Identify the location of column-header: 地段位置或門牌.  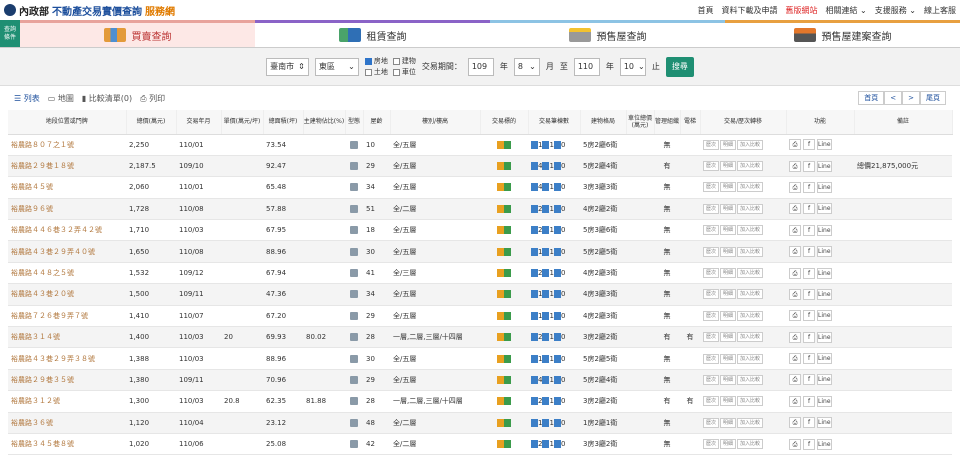
(67, 122).